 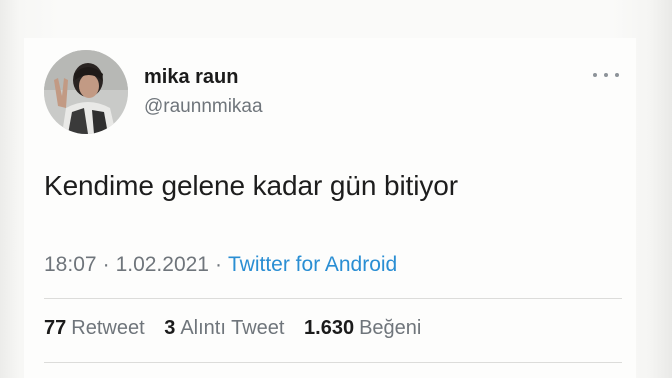 I want to click on like-label: Beğeni, so click(x=390, y=328).